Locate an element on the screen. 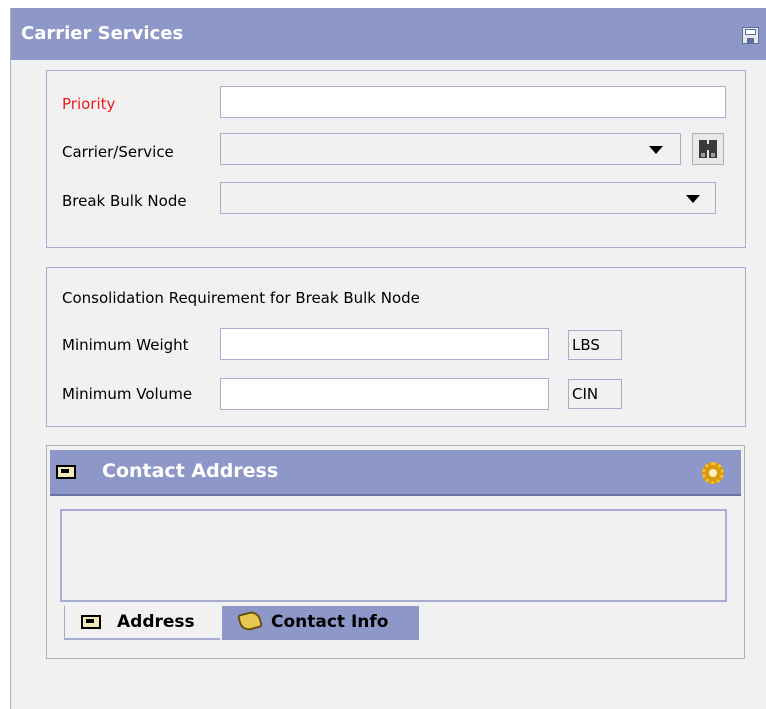 This screenshot has height=709, width=766. priority-label: Priority is located at coordinates (89, 104).